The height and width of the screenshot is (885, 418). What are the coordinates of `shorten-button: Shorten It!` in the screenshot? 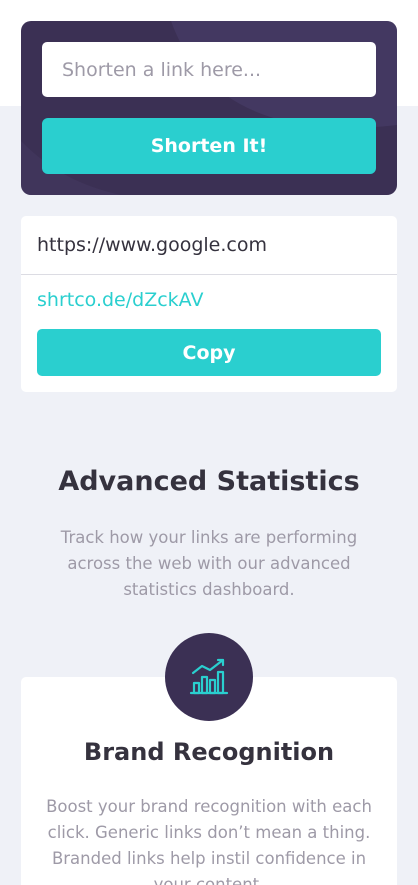 It's located at (209, 146).